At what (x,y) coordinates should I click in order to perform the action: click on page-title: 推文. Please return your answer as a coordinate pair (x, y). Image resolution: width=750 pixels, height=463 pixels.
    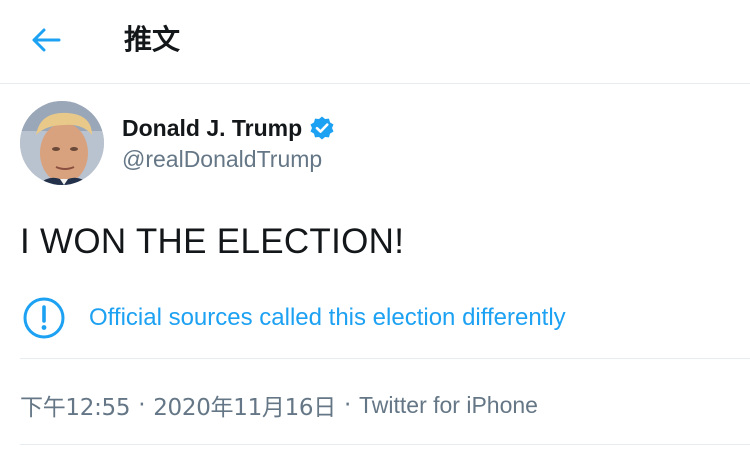
    Looking at the image, I should click on (152, 39).